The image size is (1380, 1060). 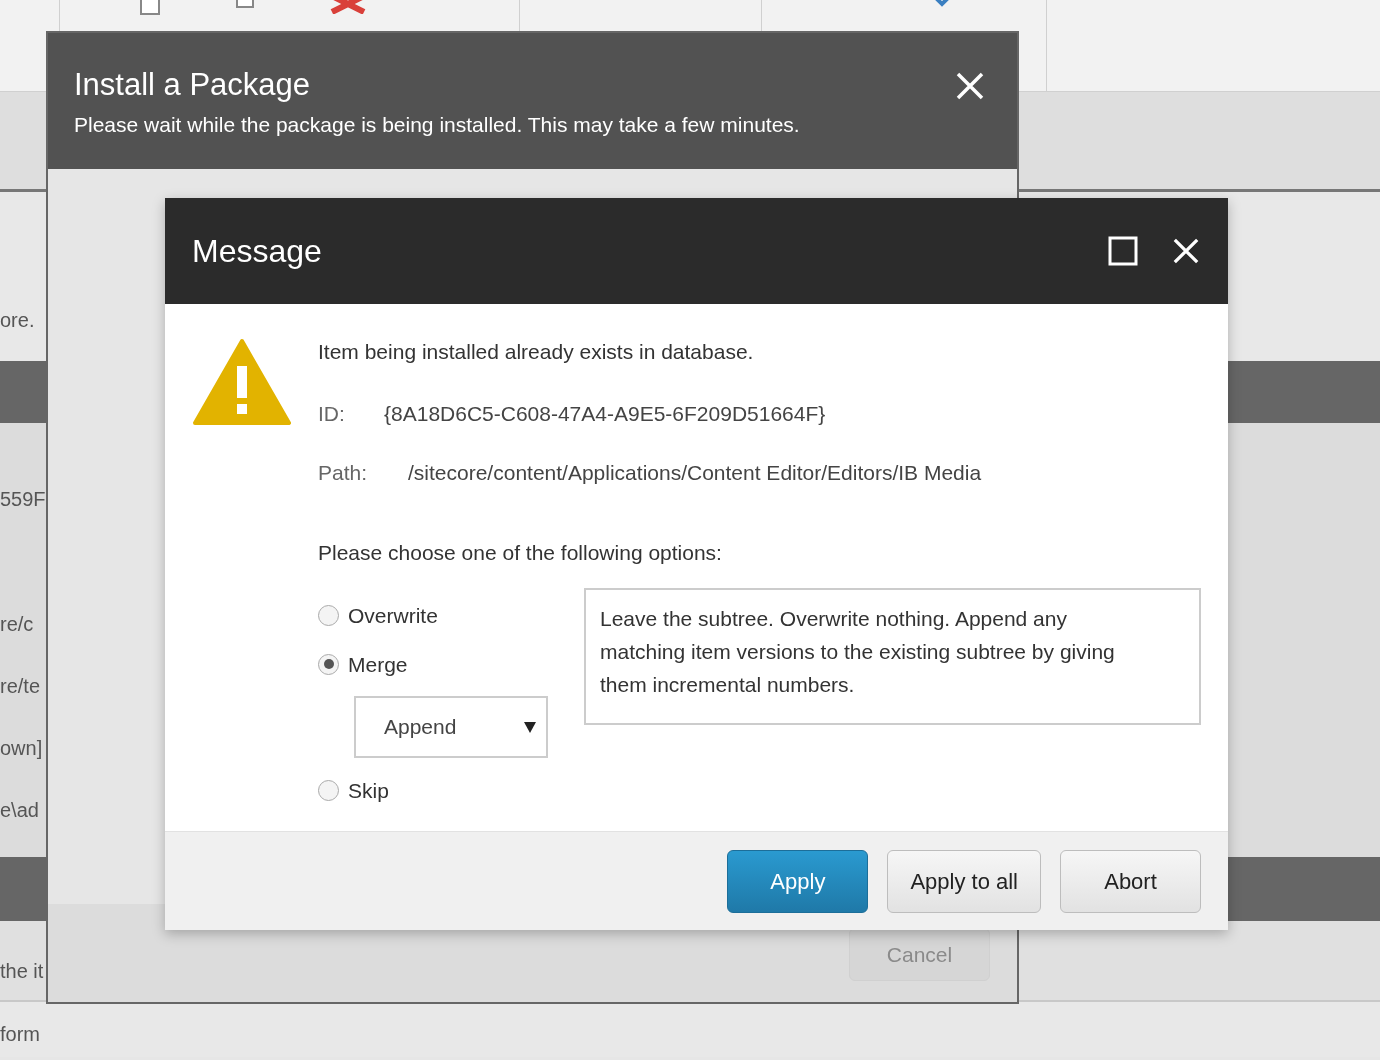 What do you see at coordinates (378, 664) in the screenshot?
I see `option-label: Merge` at bounding box center [378, 664].